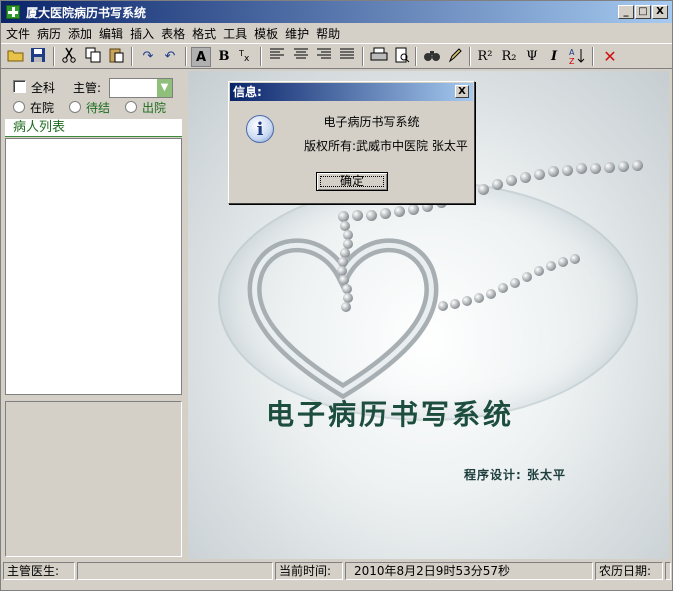  I want to click on menu-tools: 工具, so click(233, 32).